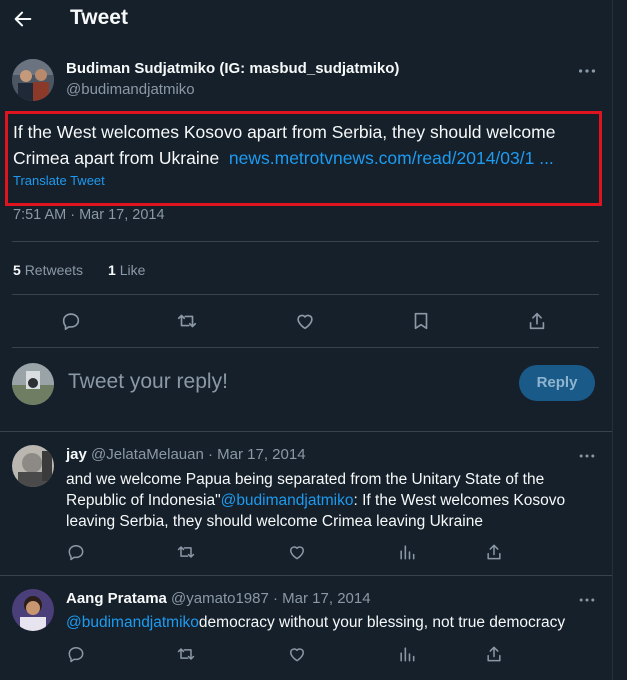 Image resolution: width=627 pixels, height=680 pixels. I want to click on reply-button, so click(71, 321).